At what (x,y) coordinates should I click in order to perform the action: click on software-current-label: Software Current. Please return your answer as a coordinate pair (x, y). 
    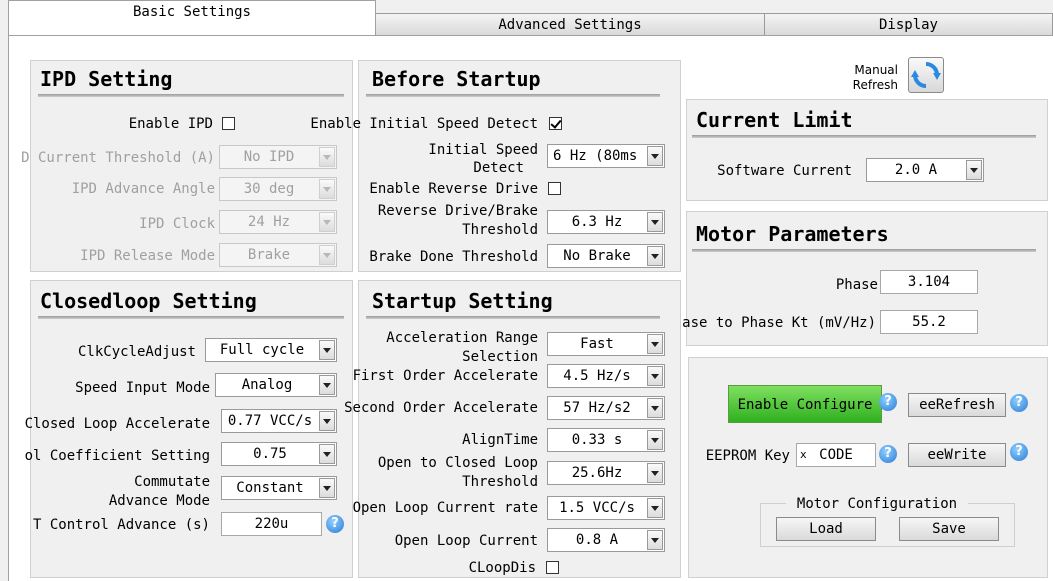
    Looking at the image, I should click on (784, 171).